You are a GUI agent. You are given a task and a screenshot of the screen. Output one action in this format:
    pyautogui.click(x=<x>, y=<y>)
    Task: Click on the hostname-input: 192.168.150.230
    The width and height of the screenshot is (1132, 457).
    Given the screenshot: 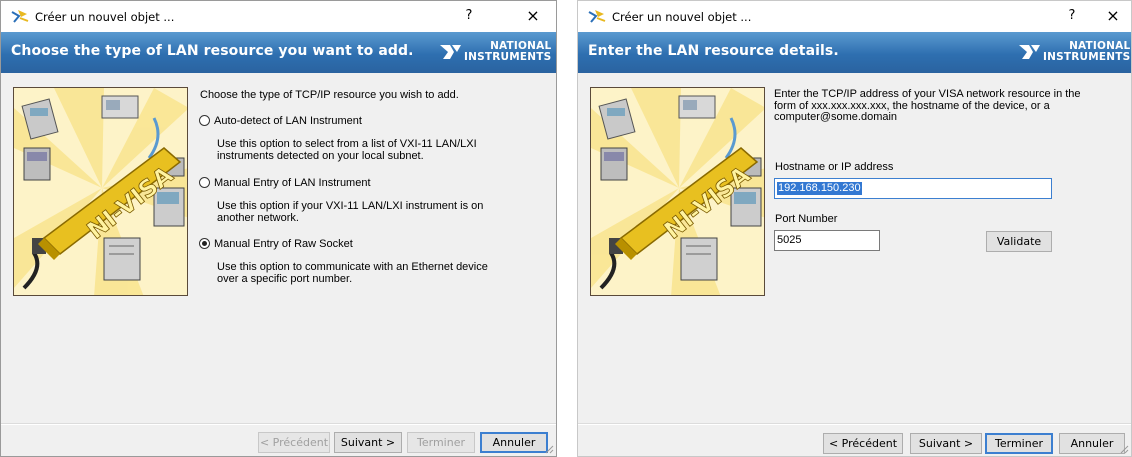 What is the action you would take?
    pyautogui.click(x=913, y=188)
    